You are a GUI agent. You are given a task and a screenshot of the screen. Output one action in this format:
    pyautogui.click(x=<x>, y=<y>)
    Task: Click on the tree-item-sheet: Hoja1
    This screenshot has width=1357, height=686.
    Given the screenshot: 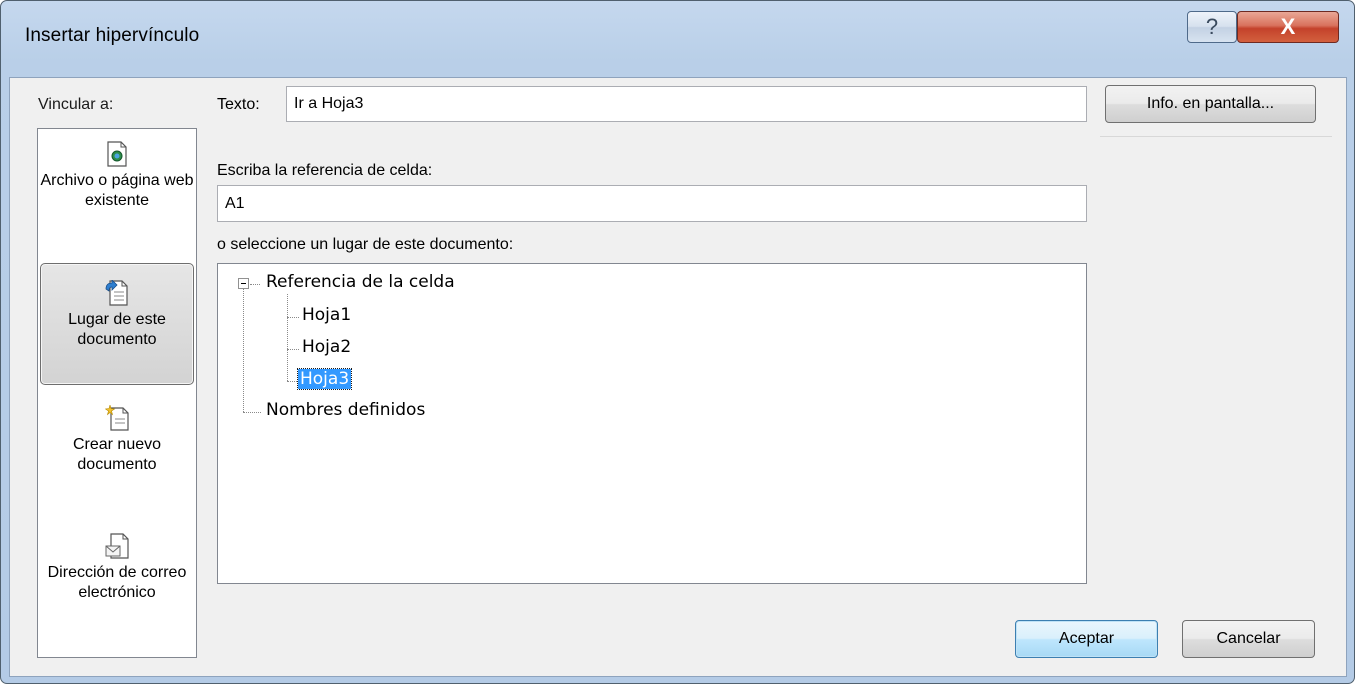 What is the action you would take?
    pyautogui.click(x=326, y=315)
    